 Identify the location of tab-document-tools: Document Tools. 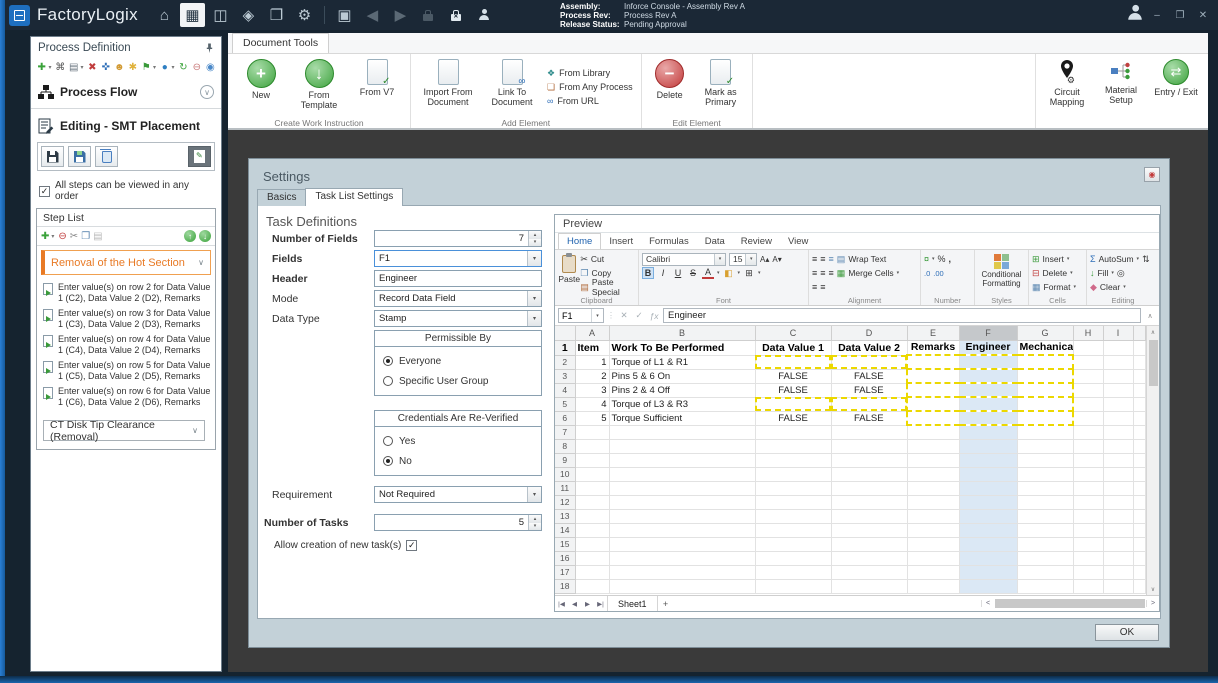
(281, 43).